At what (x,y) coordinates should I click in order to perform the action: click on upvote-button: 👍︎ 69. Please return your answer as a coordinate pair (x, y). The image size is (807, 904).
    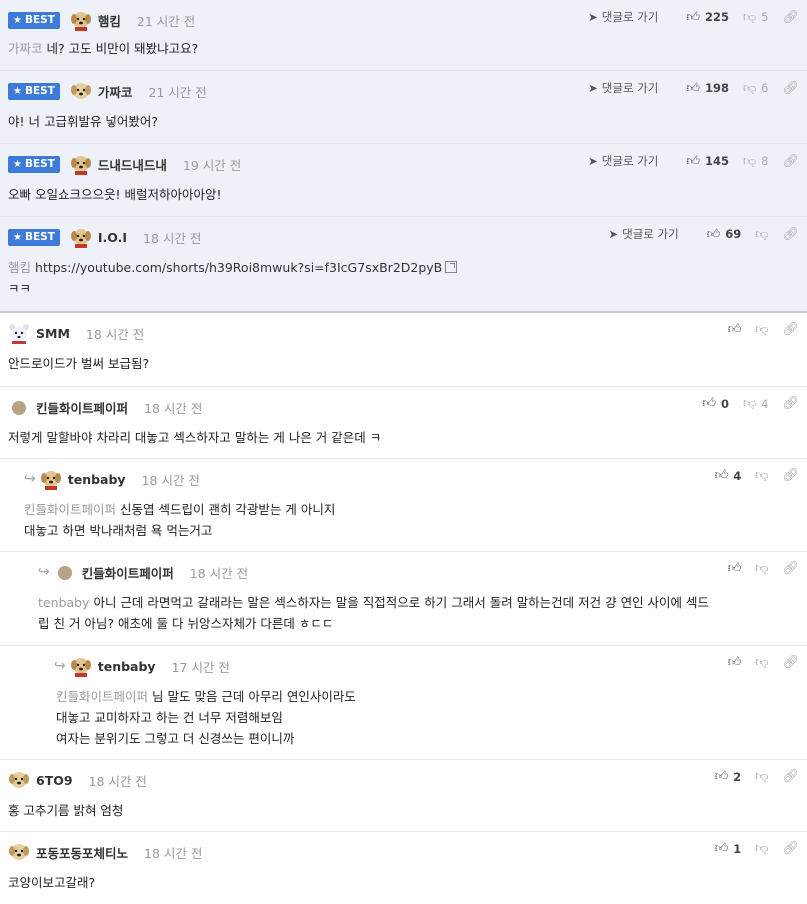
    Looking at the image, I should click on (724, 234).